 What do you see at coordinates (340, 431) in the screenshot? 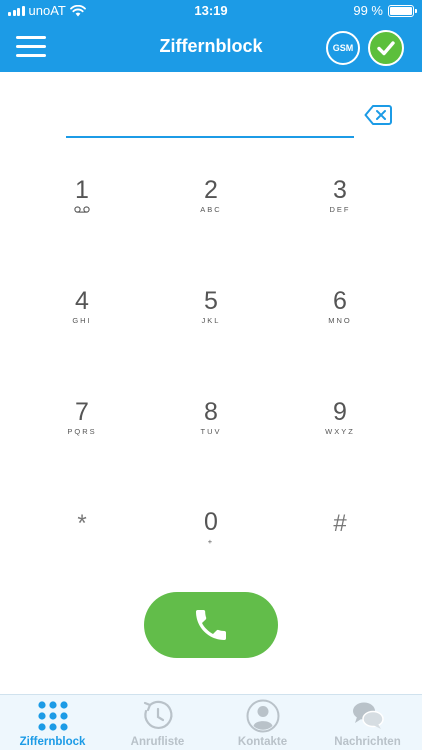
I see `key-letters: WXYZ` at bounding box center [340, 431].